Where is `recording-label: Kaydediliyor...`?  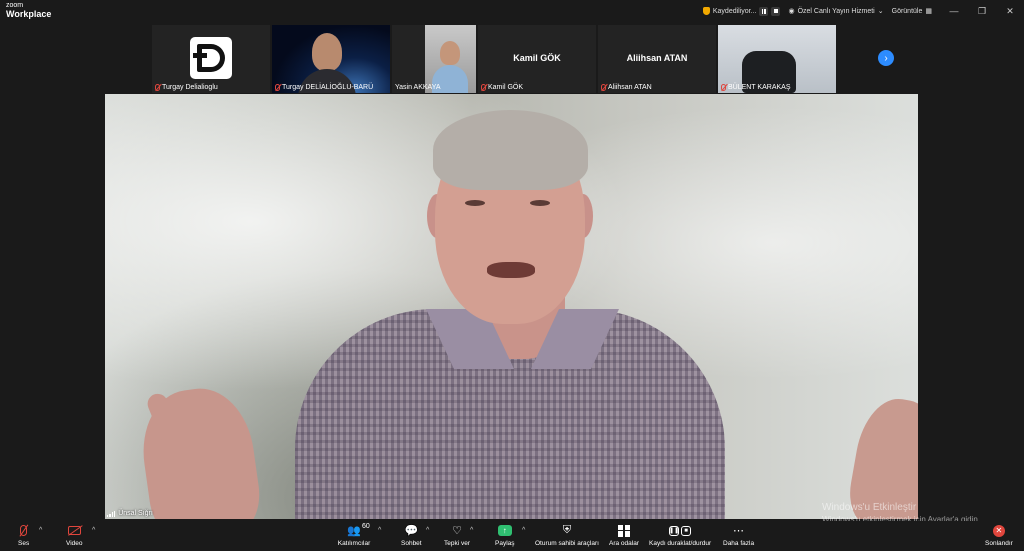 recording-label: Kaydediliyor... is located at coordinates (734, 11).